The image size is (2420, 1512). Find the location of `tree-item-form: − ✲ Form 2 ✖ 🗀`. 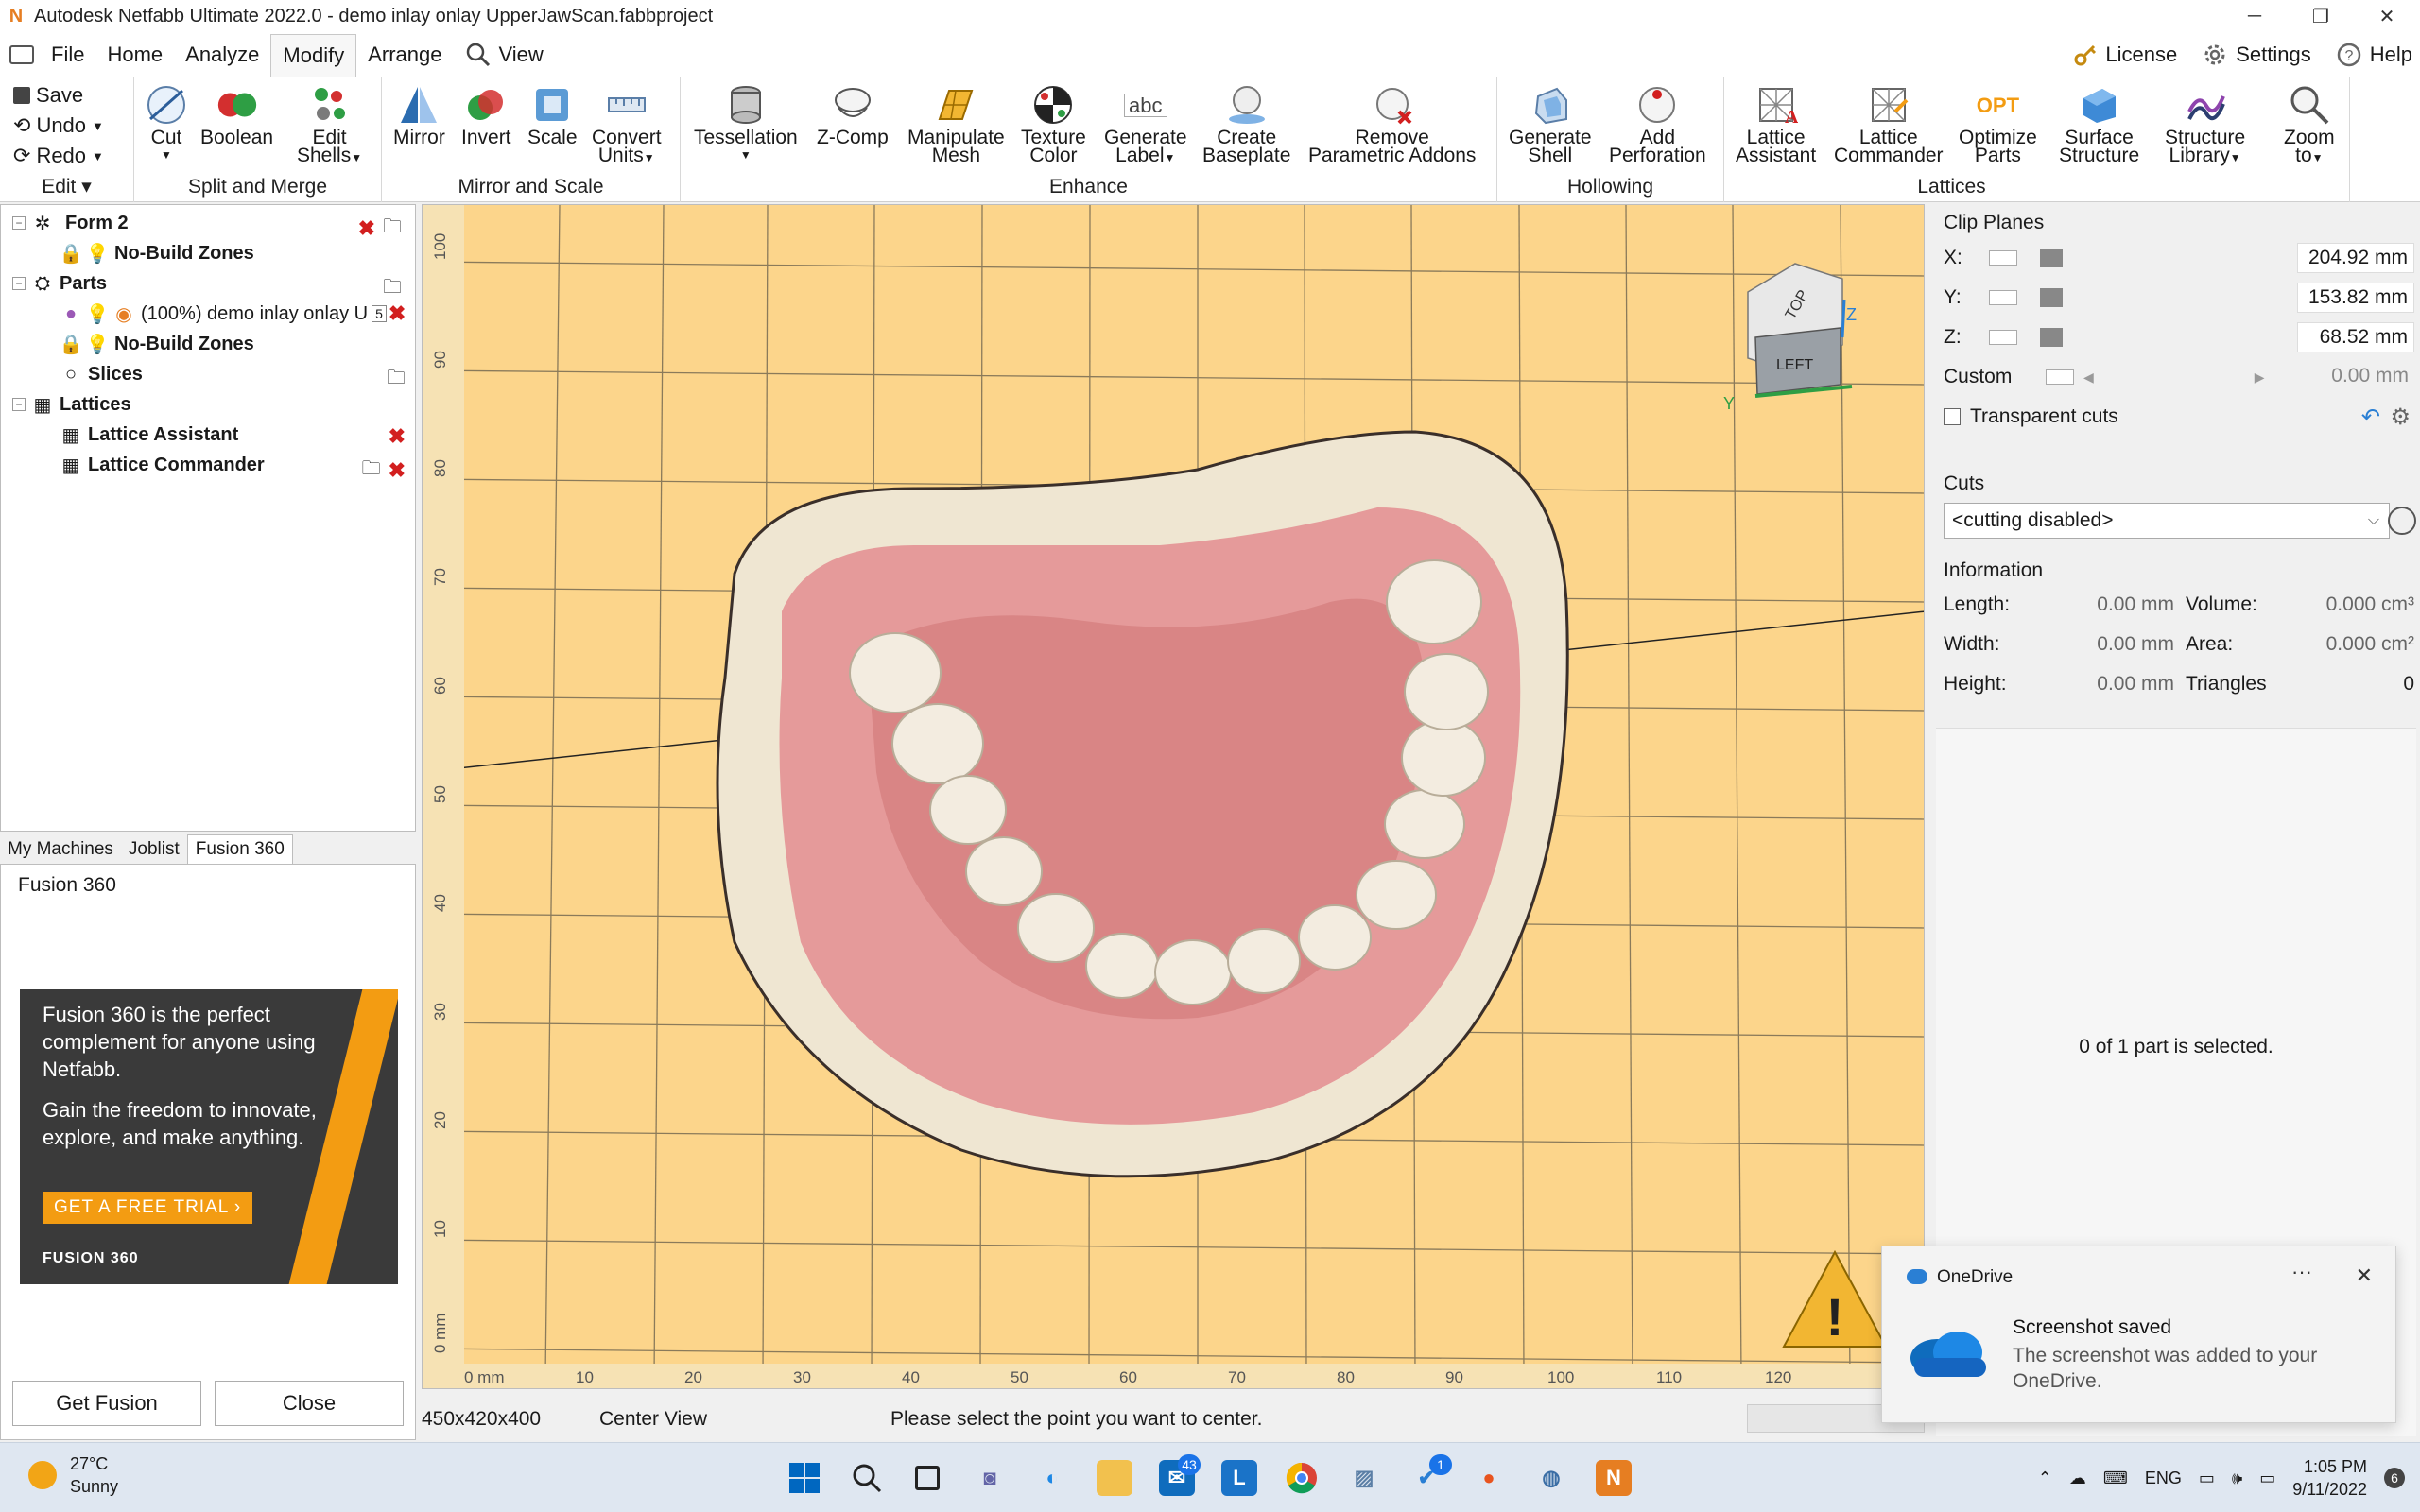

tree-item-form: − ✲ Form 2 ✖ 🗀 is located at coordinates (210, 224).